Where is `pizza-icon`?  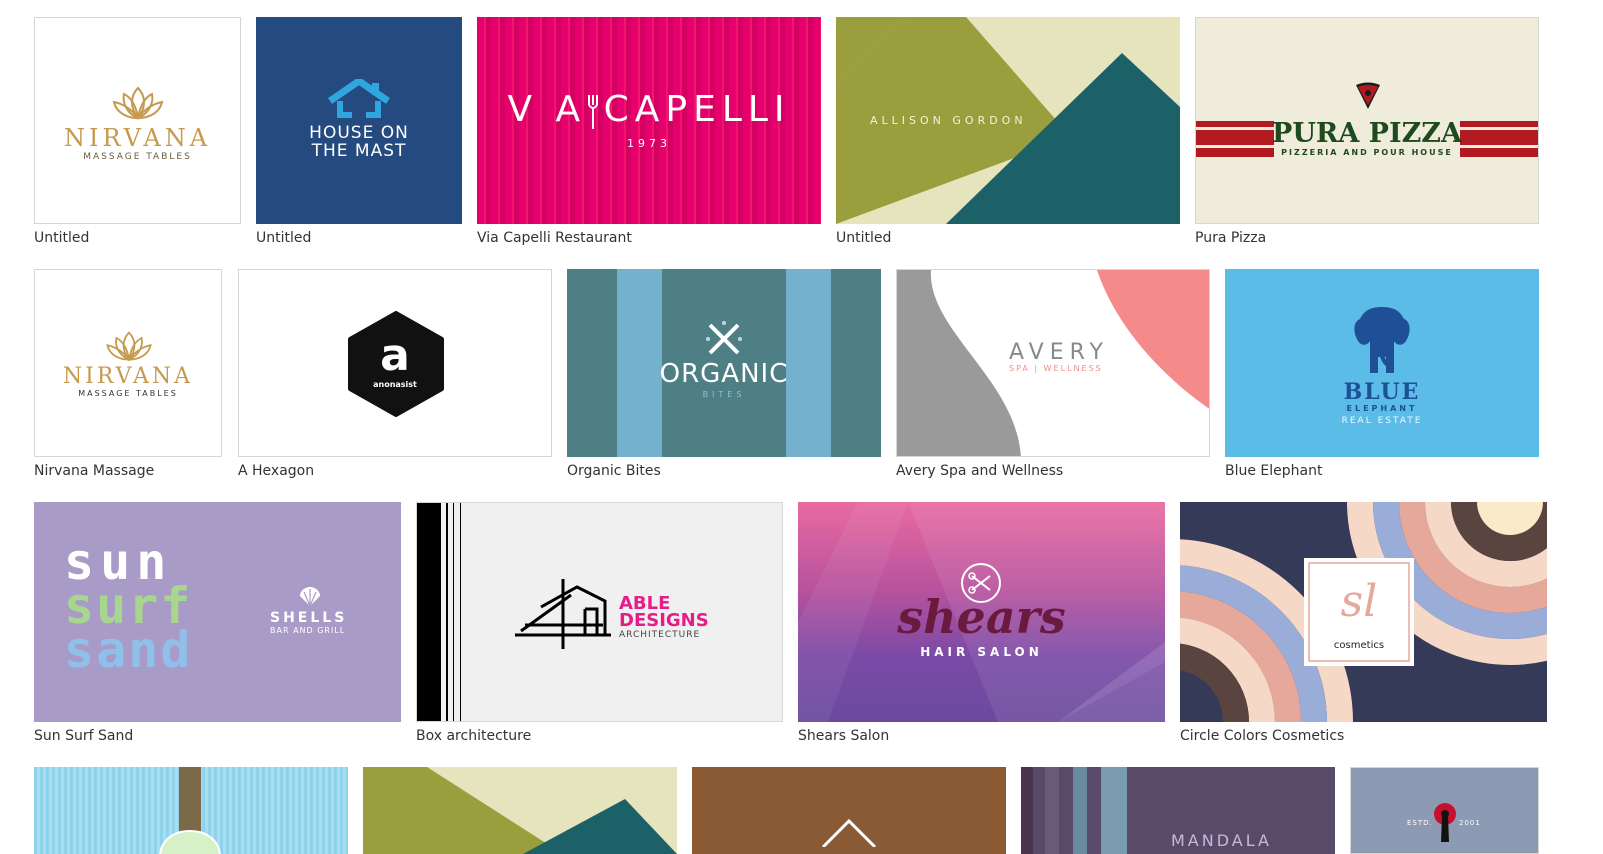
pizza-icon is located at coordinates (1368, 95).